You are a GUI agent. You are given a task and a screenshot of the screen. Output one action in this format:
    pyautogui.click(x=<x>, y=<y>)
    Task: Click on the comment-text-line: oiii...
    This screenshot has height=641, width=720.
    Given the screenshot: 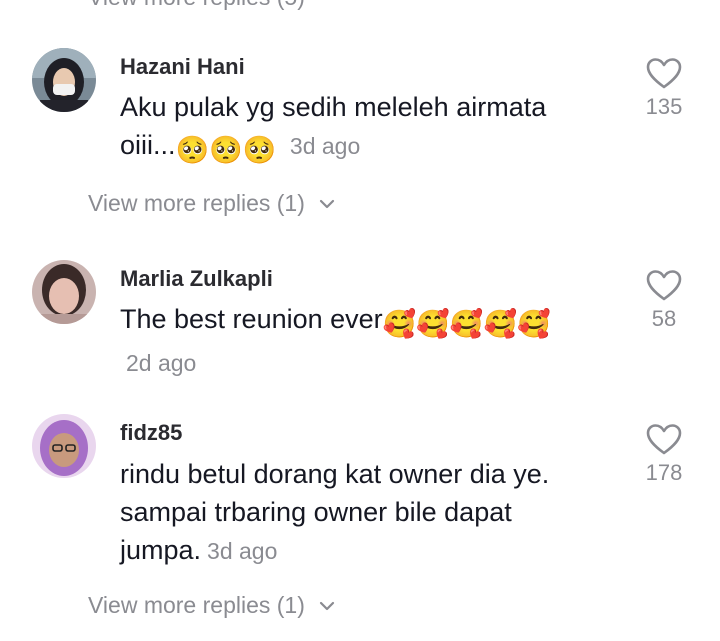 What is the action you would take?
    pyautogui.click(x=148, y=145)
    